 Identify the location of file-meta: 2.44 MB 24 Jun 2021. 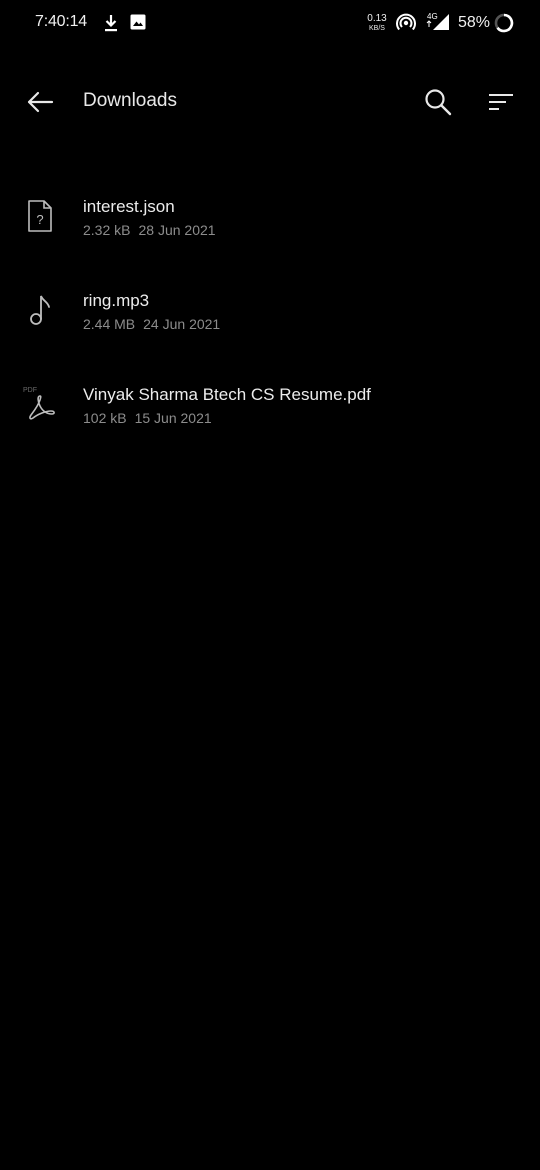
(151, 324).